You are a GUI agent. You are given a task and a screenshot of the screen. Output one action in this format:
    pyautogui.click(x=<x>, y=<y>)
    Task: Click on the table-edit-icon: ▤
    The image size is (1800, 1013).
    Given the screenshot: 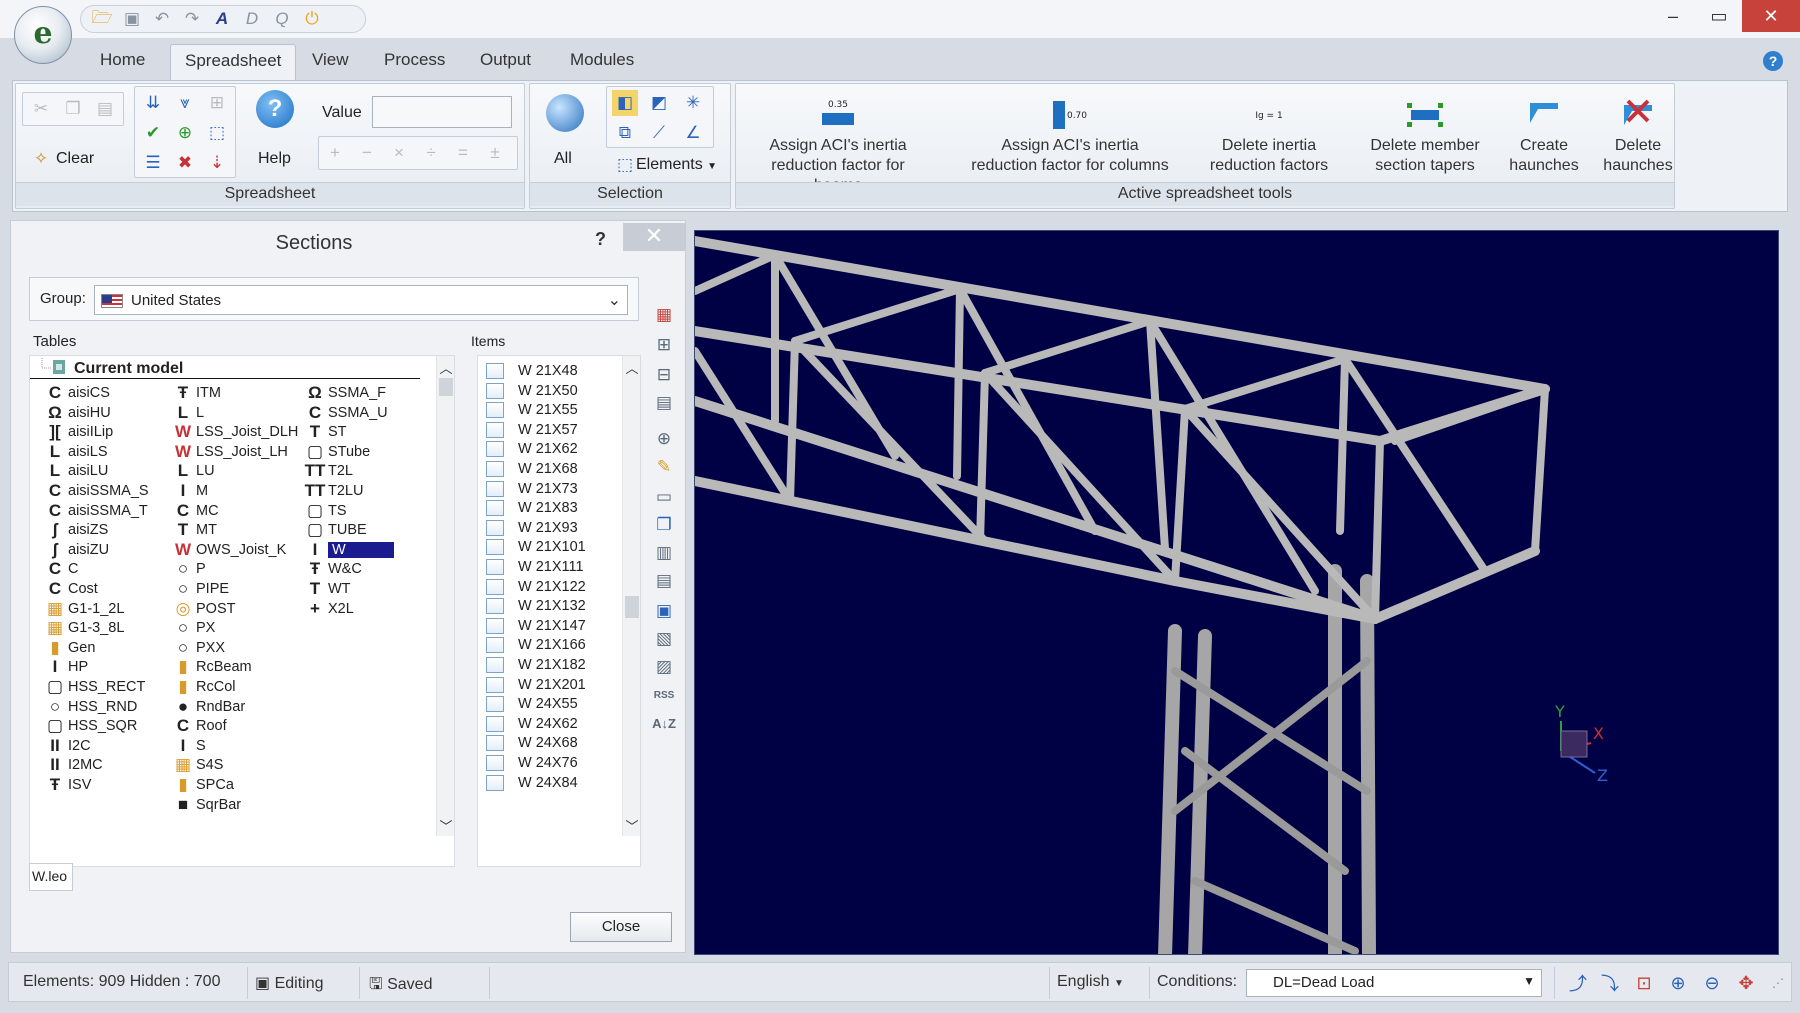 What is the action you would take?
    pyautogui.click(x=664, y=581)
    